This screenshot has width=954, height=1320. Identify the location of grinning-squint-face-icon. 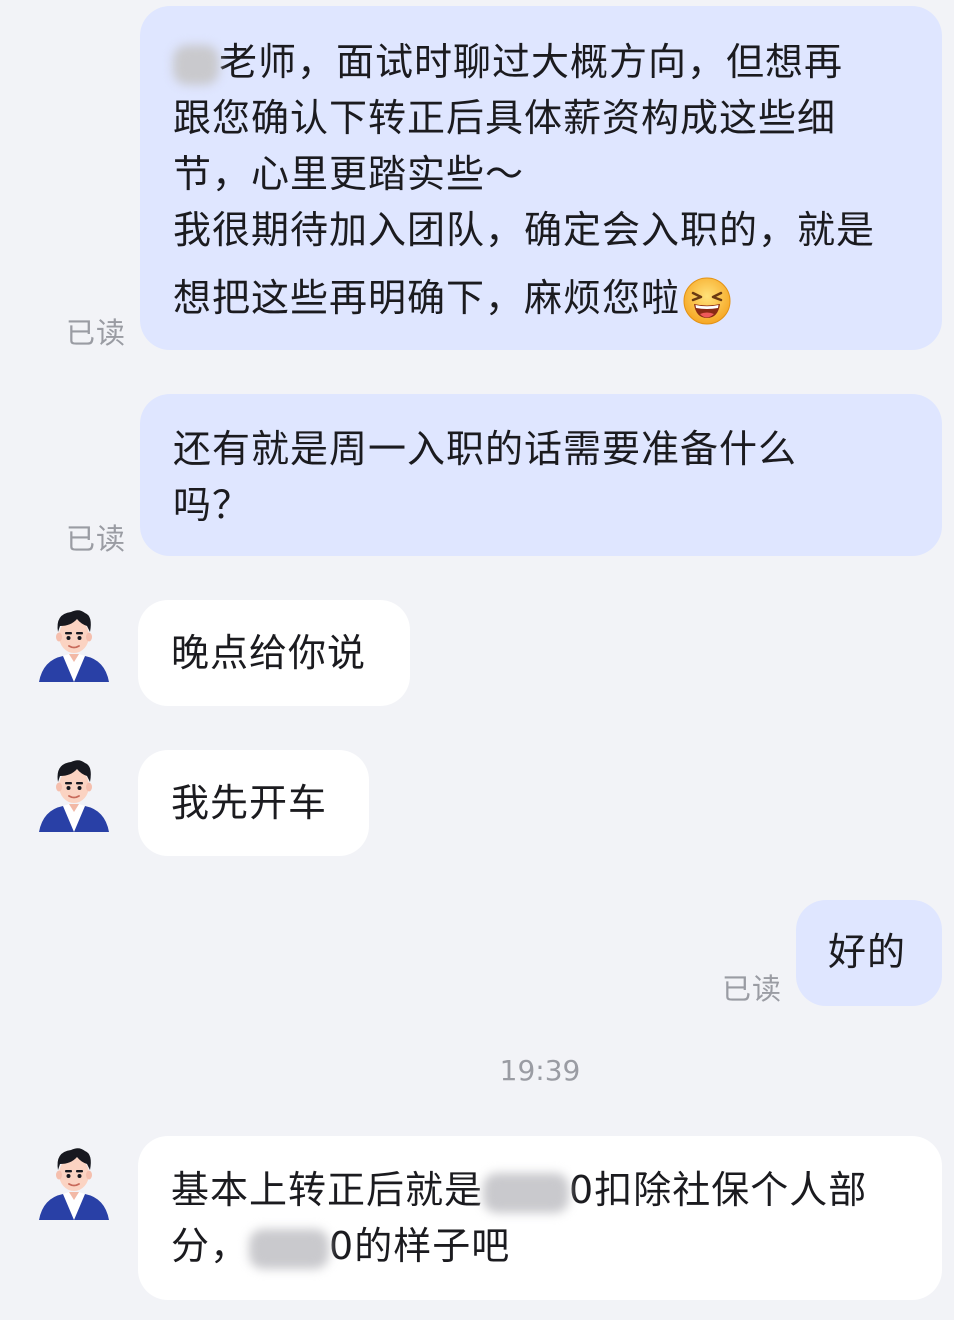
(707, 300).